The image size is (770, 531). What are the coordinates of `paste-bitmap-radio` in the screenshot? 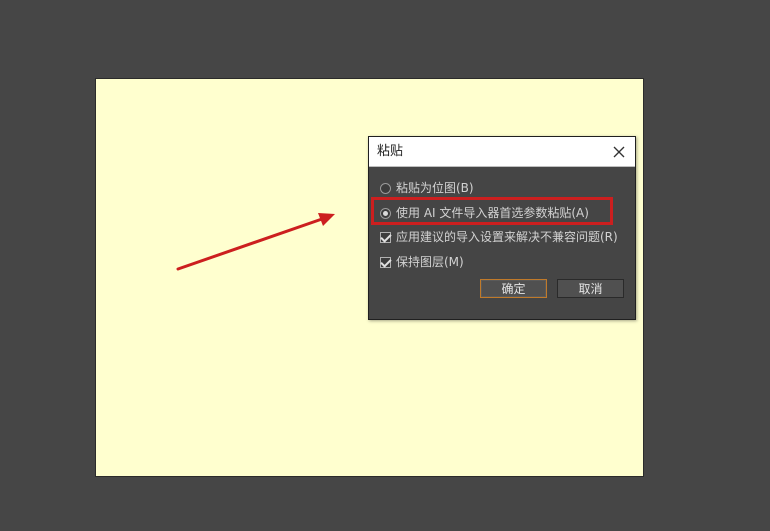 It's located at (385, 188).